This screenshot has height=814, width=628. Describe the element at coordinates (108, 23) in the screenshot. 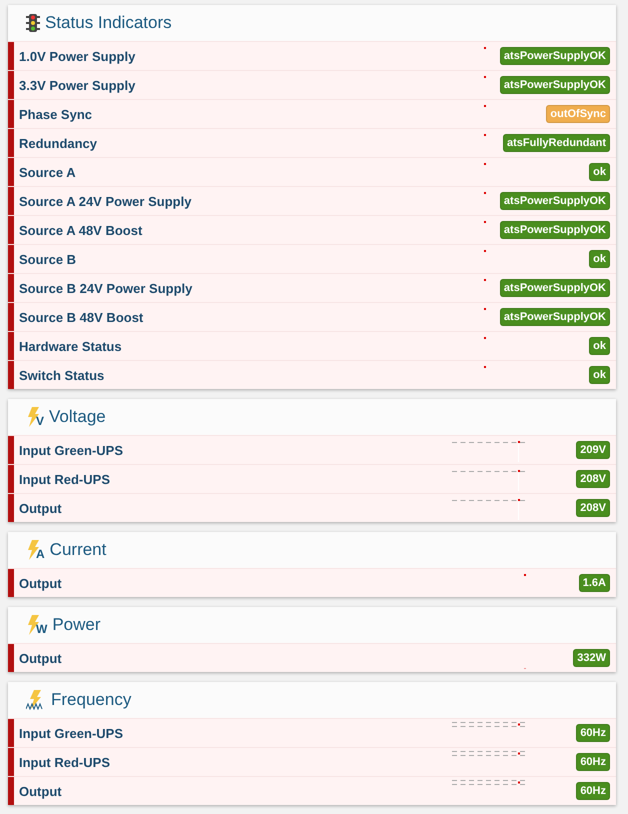

I see `panel-title: Status Indicators` at that location.